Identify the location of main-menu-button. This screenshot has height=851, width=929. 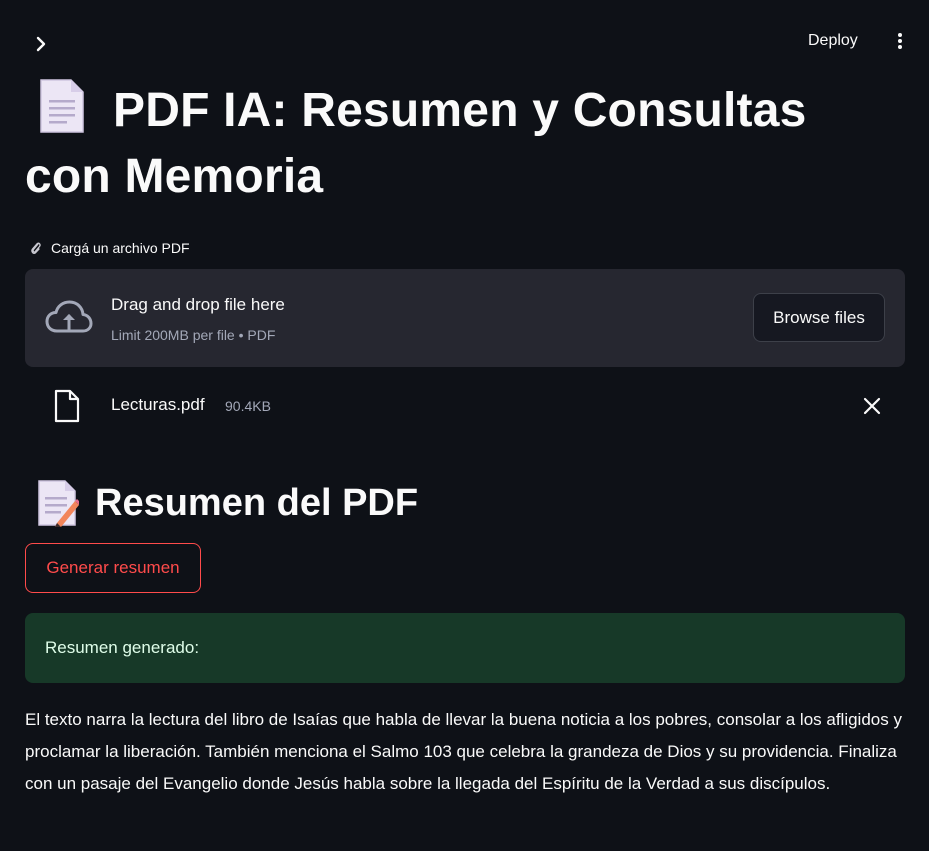
(900, 41).